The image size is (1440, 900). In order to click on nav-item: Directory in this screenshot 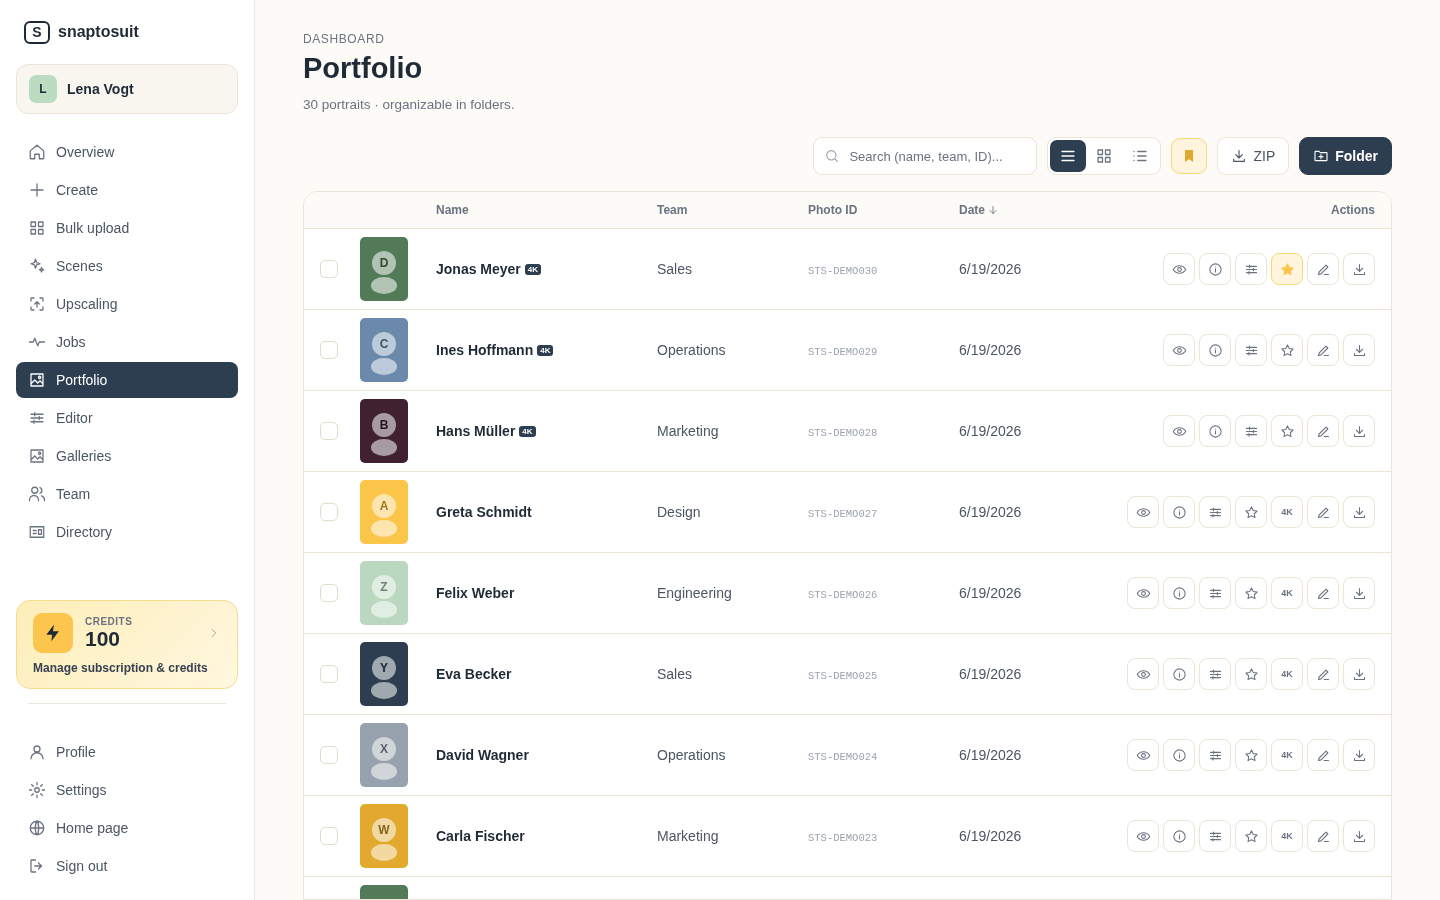, I will do `click(127, 532)`.